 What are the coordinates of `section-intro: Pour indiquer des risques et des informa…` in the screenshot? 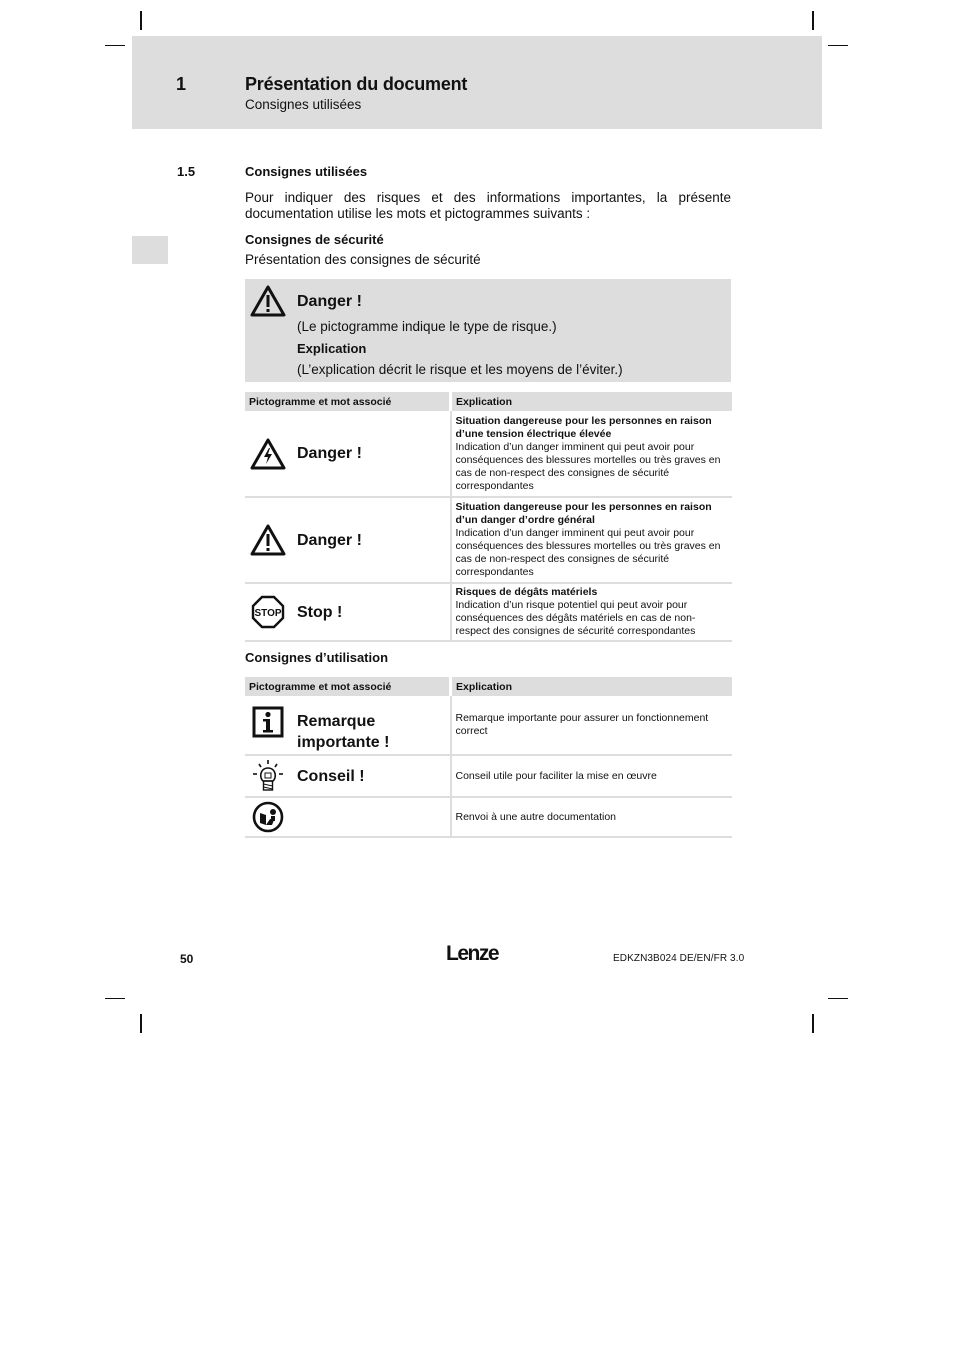 It's located at (488, 205).